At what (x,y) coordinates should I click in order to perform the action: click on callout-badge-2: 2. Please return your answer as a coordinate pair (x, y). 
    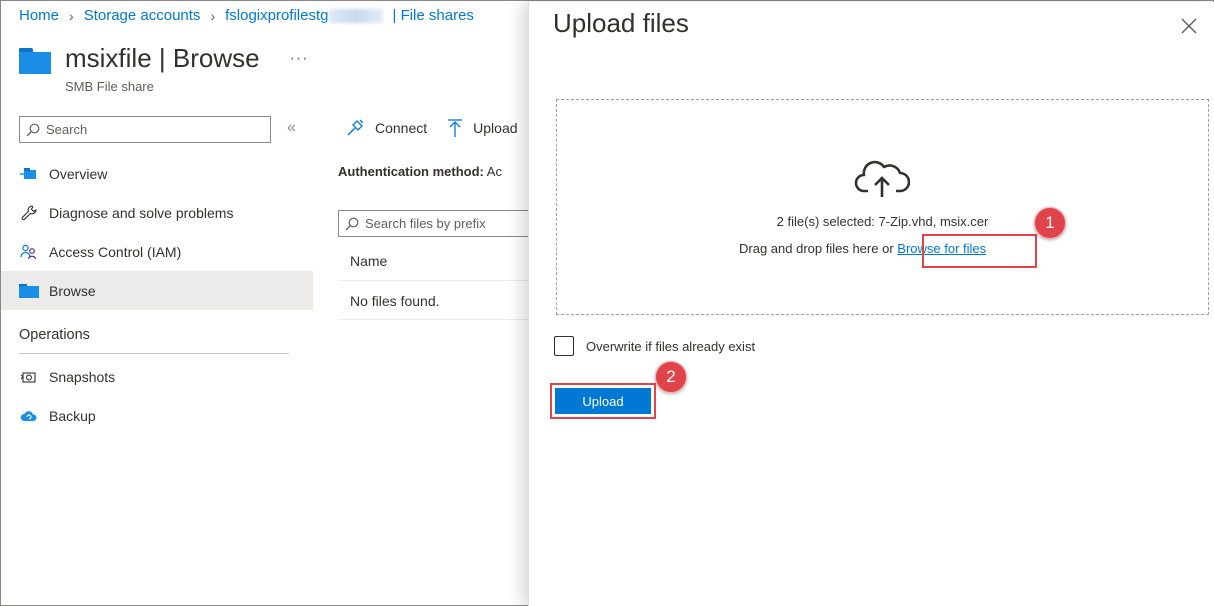
    Looking at the image, I should click on (671, 377).